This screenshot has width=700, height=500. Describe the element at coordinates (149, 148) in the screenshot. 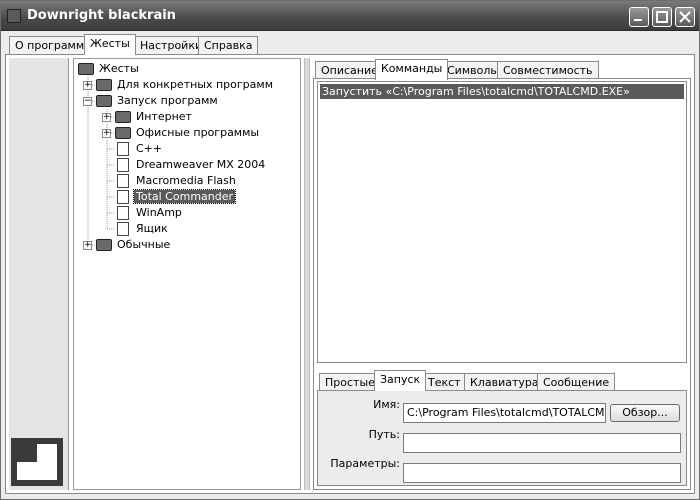

I see `tree-item-label: C++` at that location.